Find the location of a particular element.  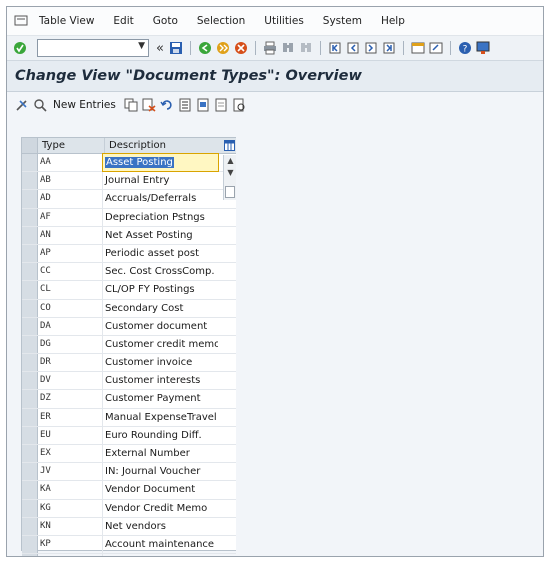

select-all-icon is located at coordinates (185, 105).